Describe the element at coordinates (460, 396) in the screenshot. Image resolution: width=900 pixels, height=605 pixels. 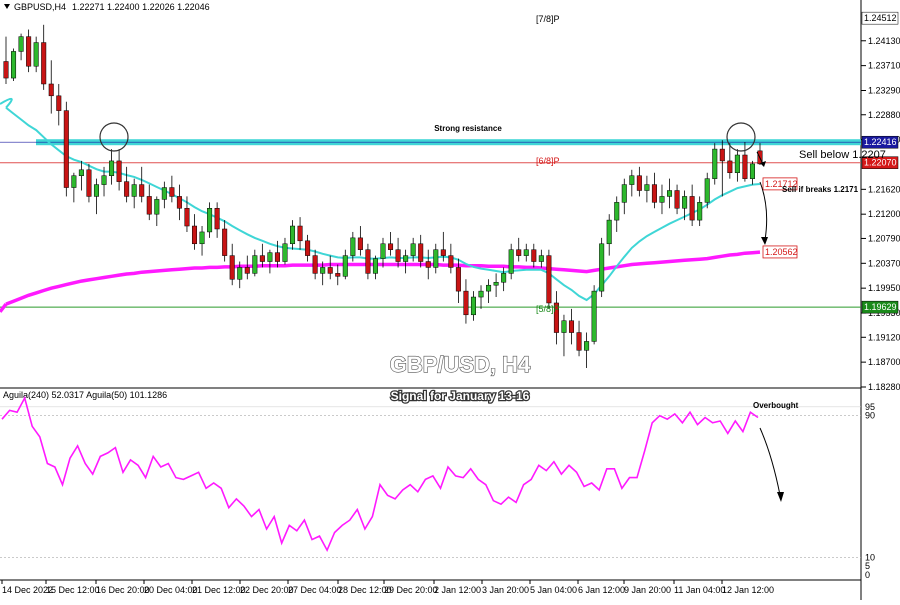
I see `overlay-subtitle: Signal for January 13-16` at that location.